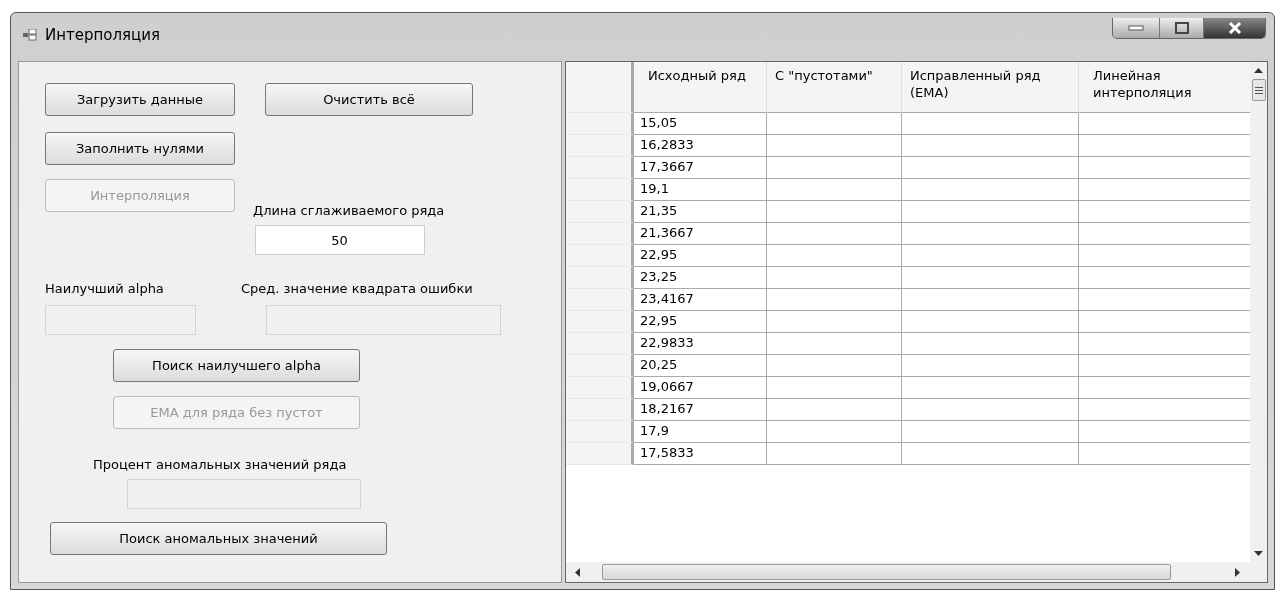 The height and width of the screenshot is (593, 1284). What do you see at coordinates (700, 344) in the screenshot?
I see `table-cell: 22,9833` at bounding box center [700, 344].